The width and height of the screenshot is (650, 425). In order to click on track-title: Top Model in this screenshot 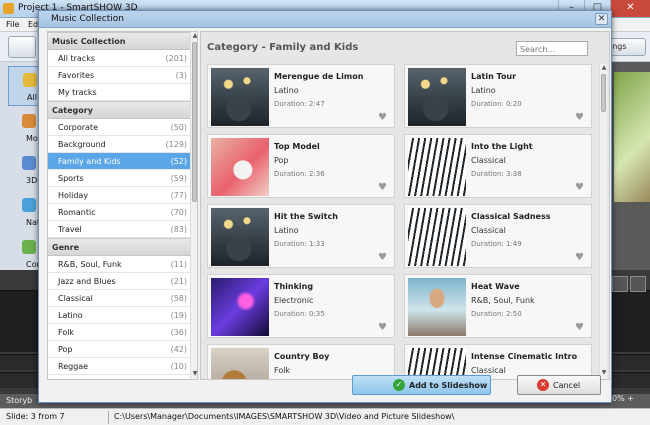, I will do `click(297, 146)`.